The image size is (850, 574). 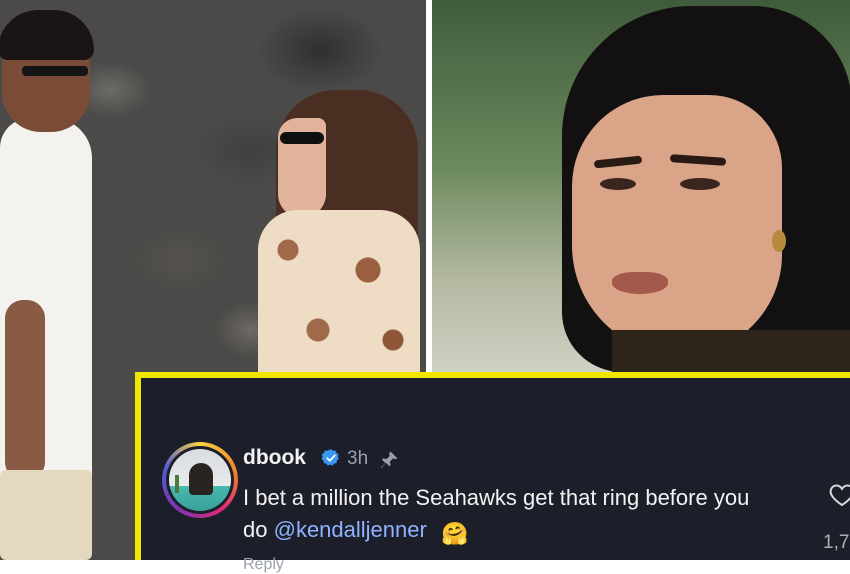 What do you see at coordinates (779, 241) in the screenshot?
I see `portrait-earring` at bounding box center [779, 241].